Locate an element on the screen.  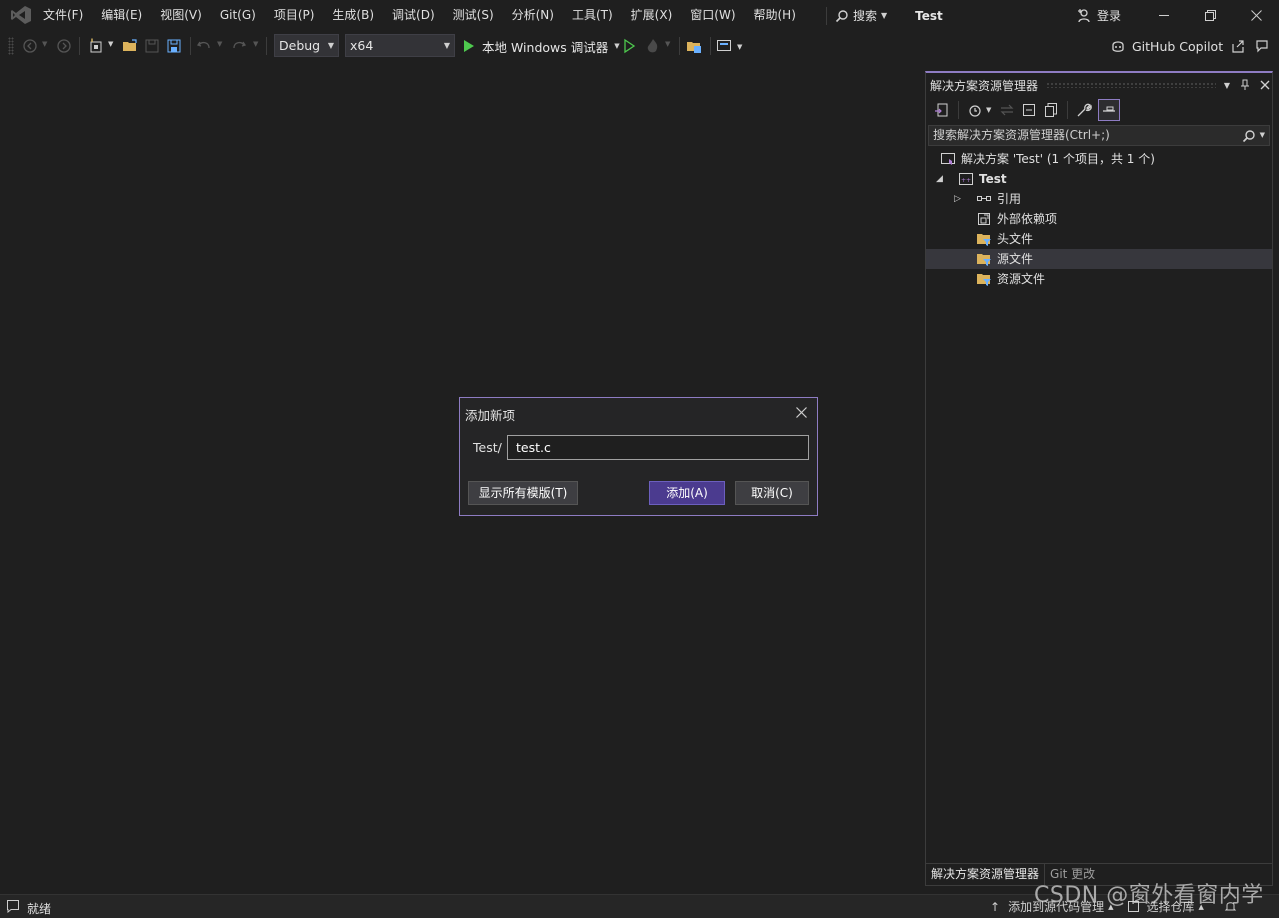
save-icon is located at coordinates (152, 46).